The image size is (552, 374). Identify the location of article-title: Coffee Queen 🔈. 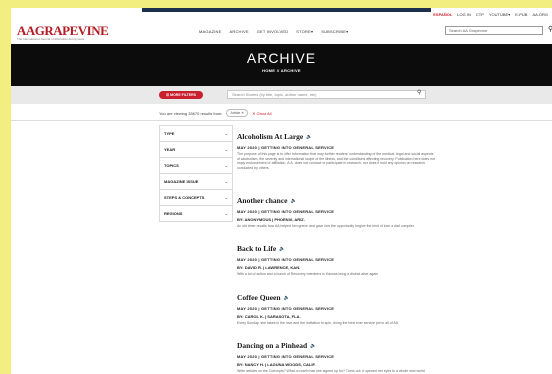
(337, 297).